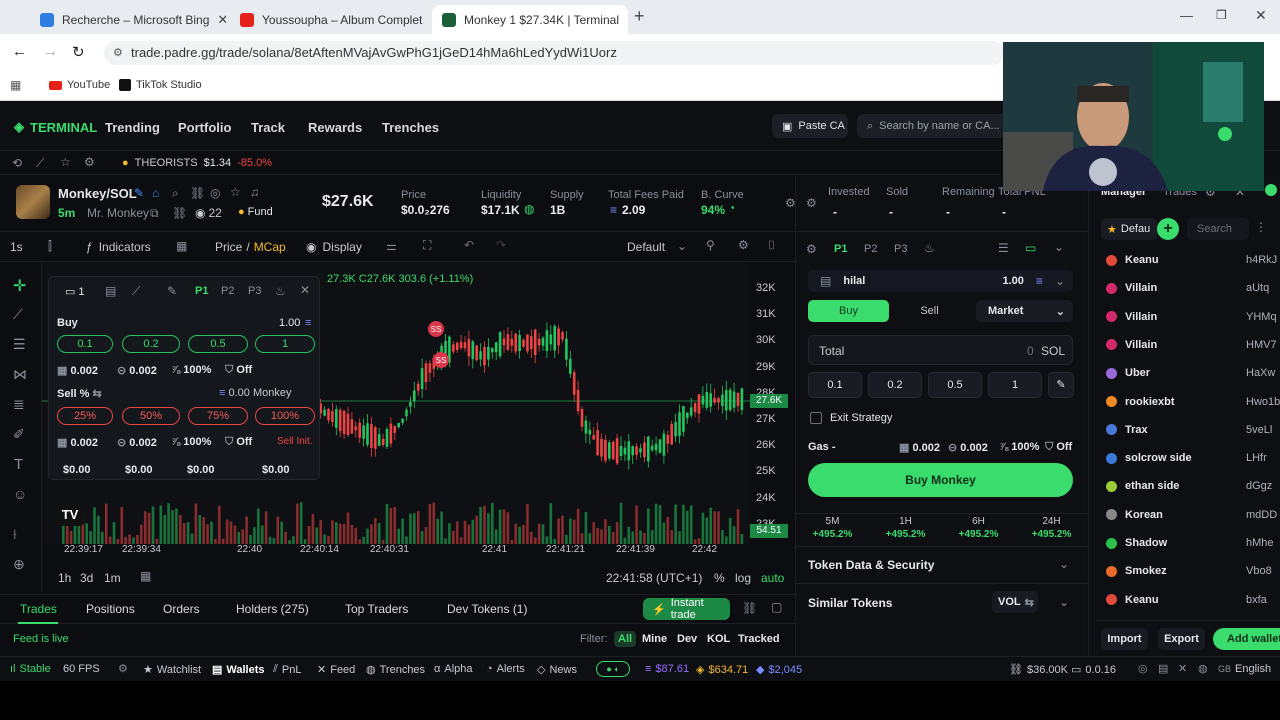 This screenshot has width=1280, height=720. Describe the element at coordinates (128, 19) in the screenshot. I see `browser-tab-bing: Recherche – Microsoft Bing ✕` at that location.